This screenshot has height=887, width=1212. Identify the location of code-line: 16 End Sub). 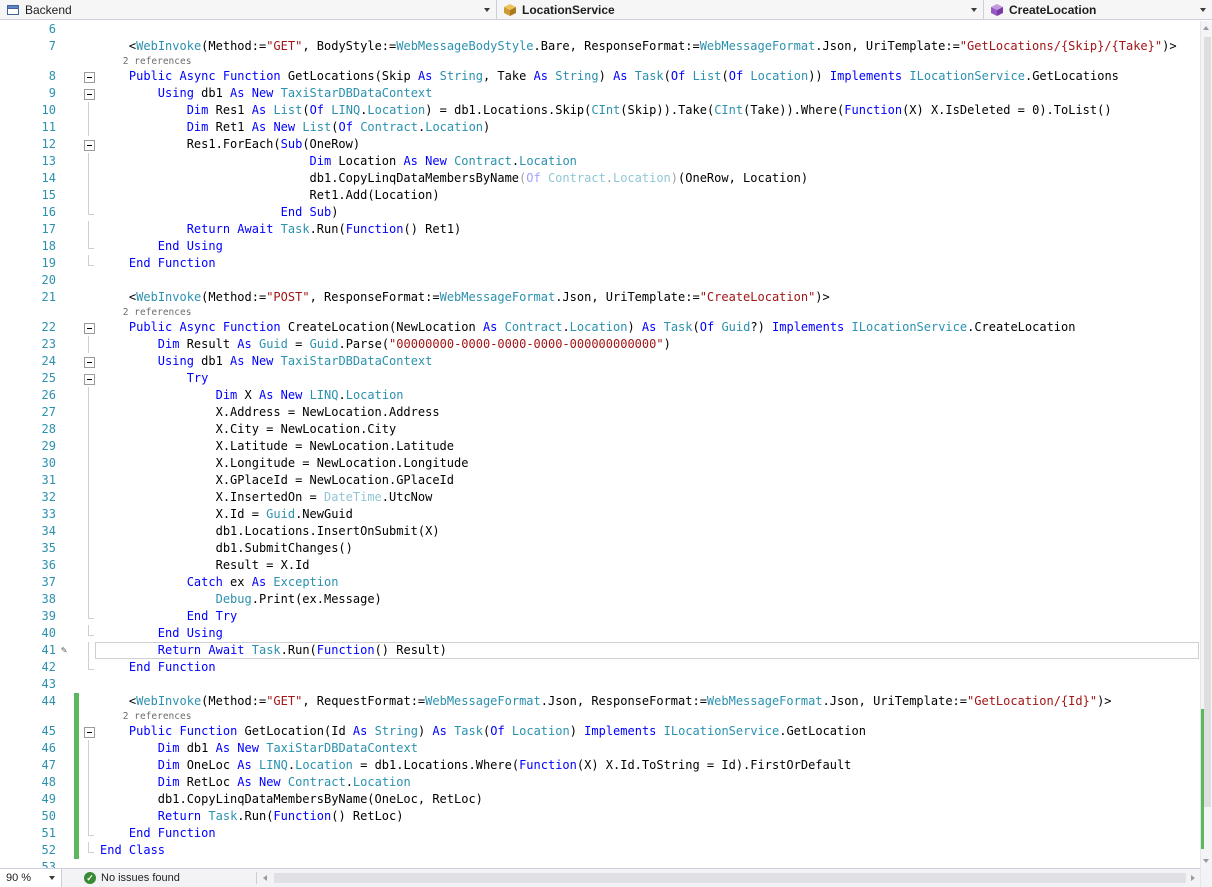
(600, 212).